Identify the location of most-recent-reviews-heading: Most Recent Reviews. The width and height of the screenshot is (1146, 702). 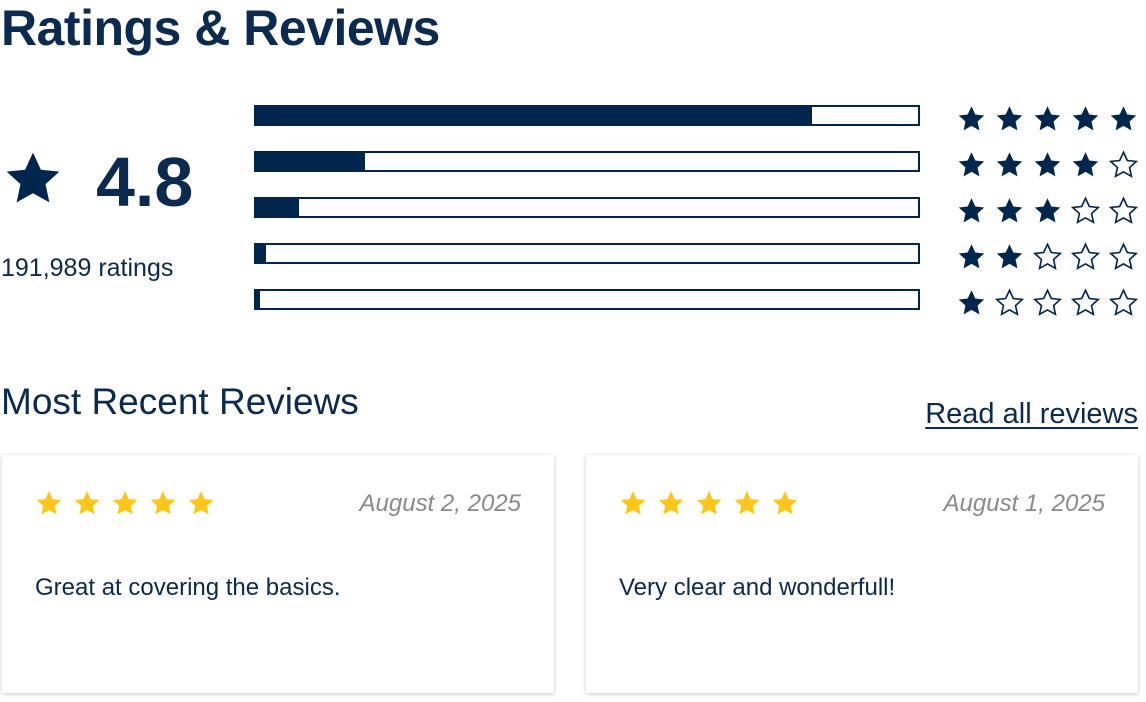
(180, 401).